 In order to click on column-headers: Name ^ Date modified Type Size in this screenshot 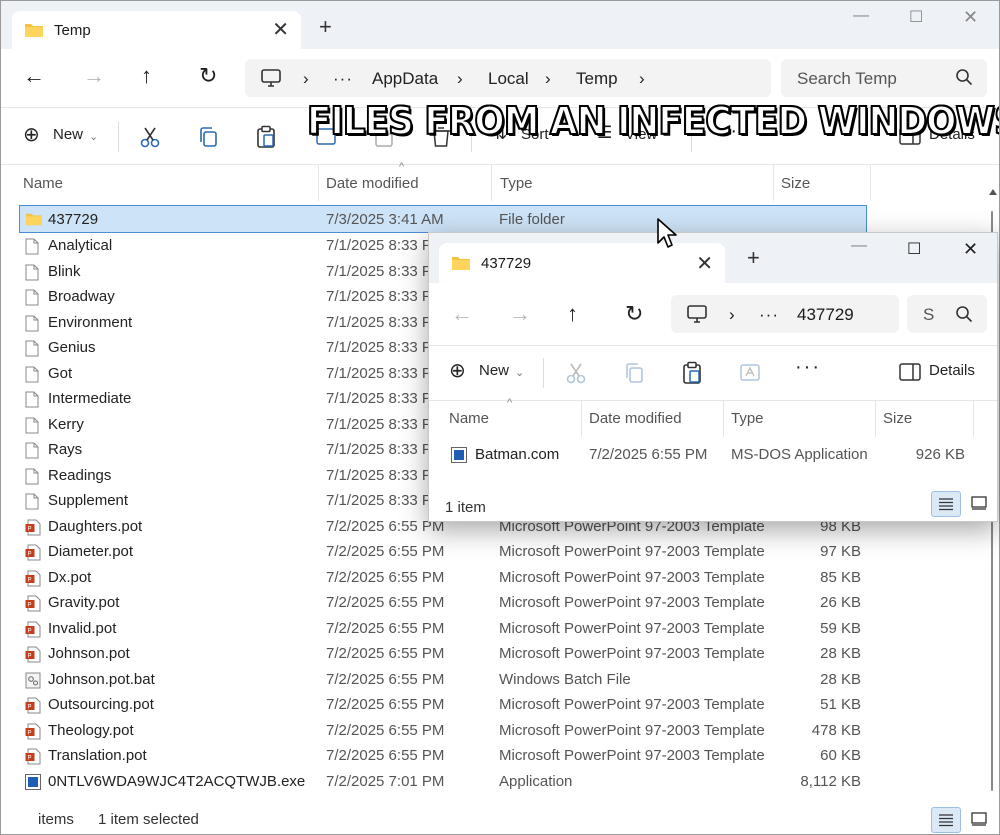, I will do `click(713, 417)`.